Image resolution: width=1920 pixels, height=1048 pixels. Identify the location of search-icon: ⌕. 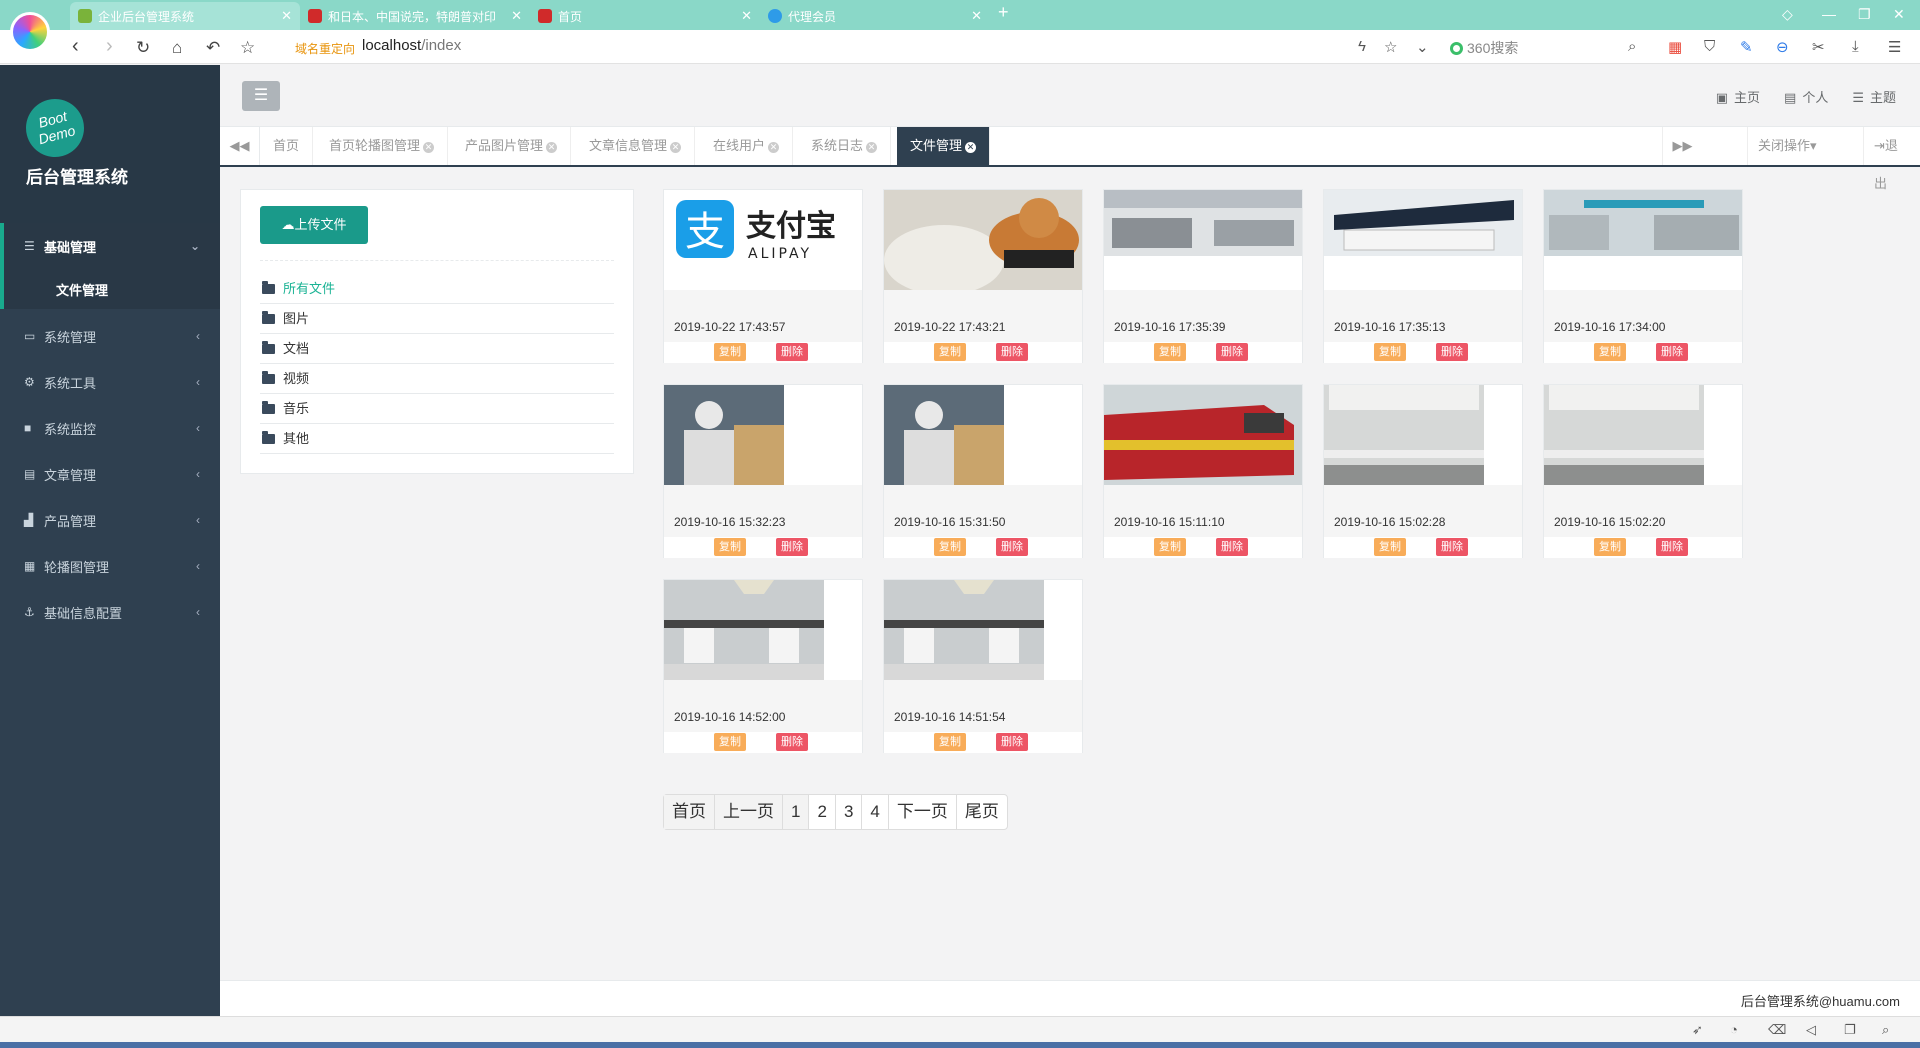
(1632, 46).